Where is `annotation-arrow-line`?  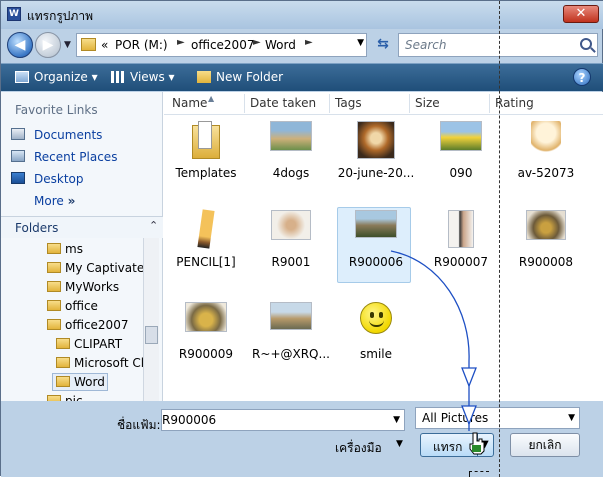 annotation-arrow-line is located at coordinates (430, 340).